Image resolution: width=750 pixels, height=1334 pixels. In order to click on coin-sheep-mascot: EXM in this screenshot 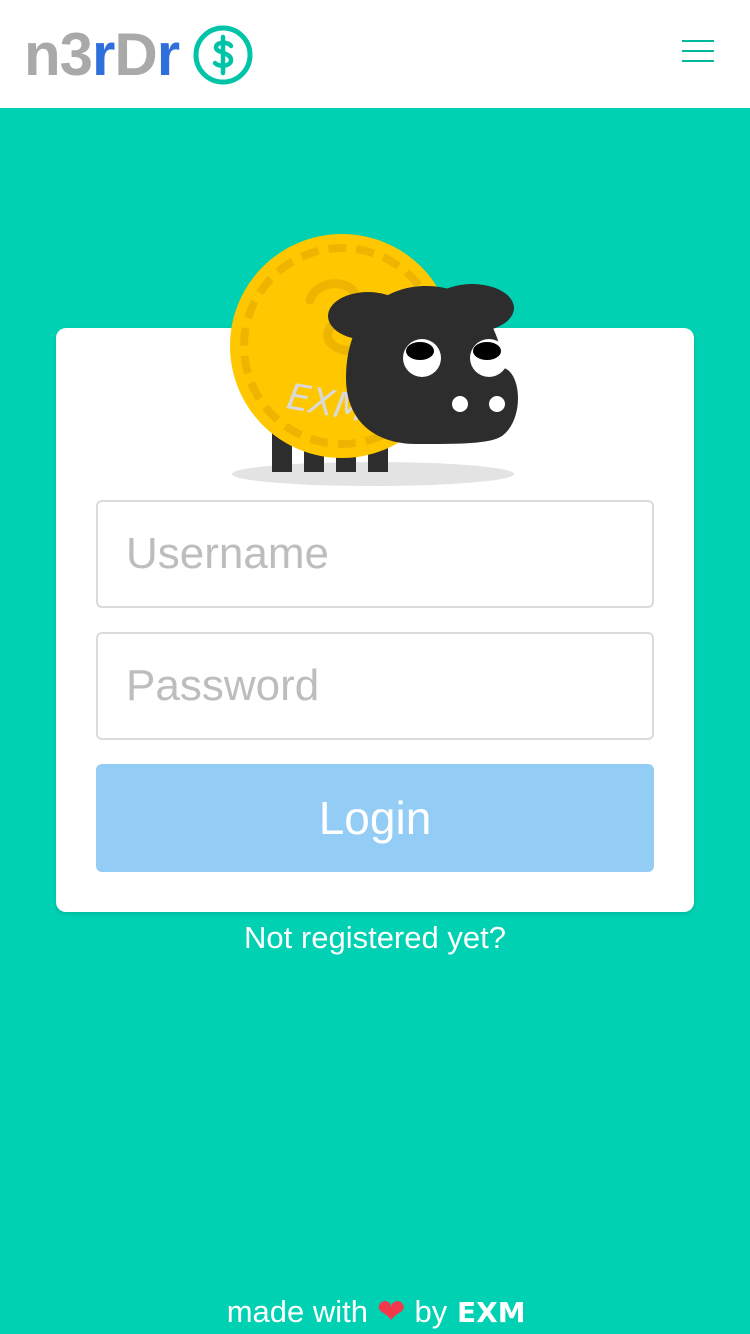, I will do `click(374, 360)`.